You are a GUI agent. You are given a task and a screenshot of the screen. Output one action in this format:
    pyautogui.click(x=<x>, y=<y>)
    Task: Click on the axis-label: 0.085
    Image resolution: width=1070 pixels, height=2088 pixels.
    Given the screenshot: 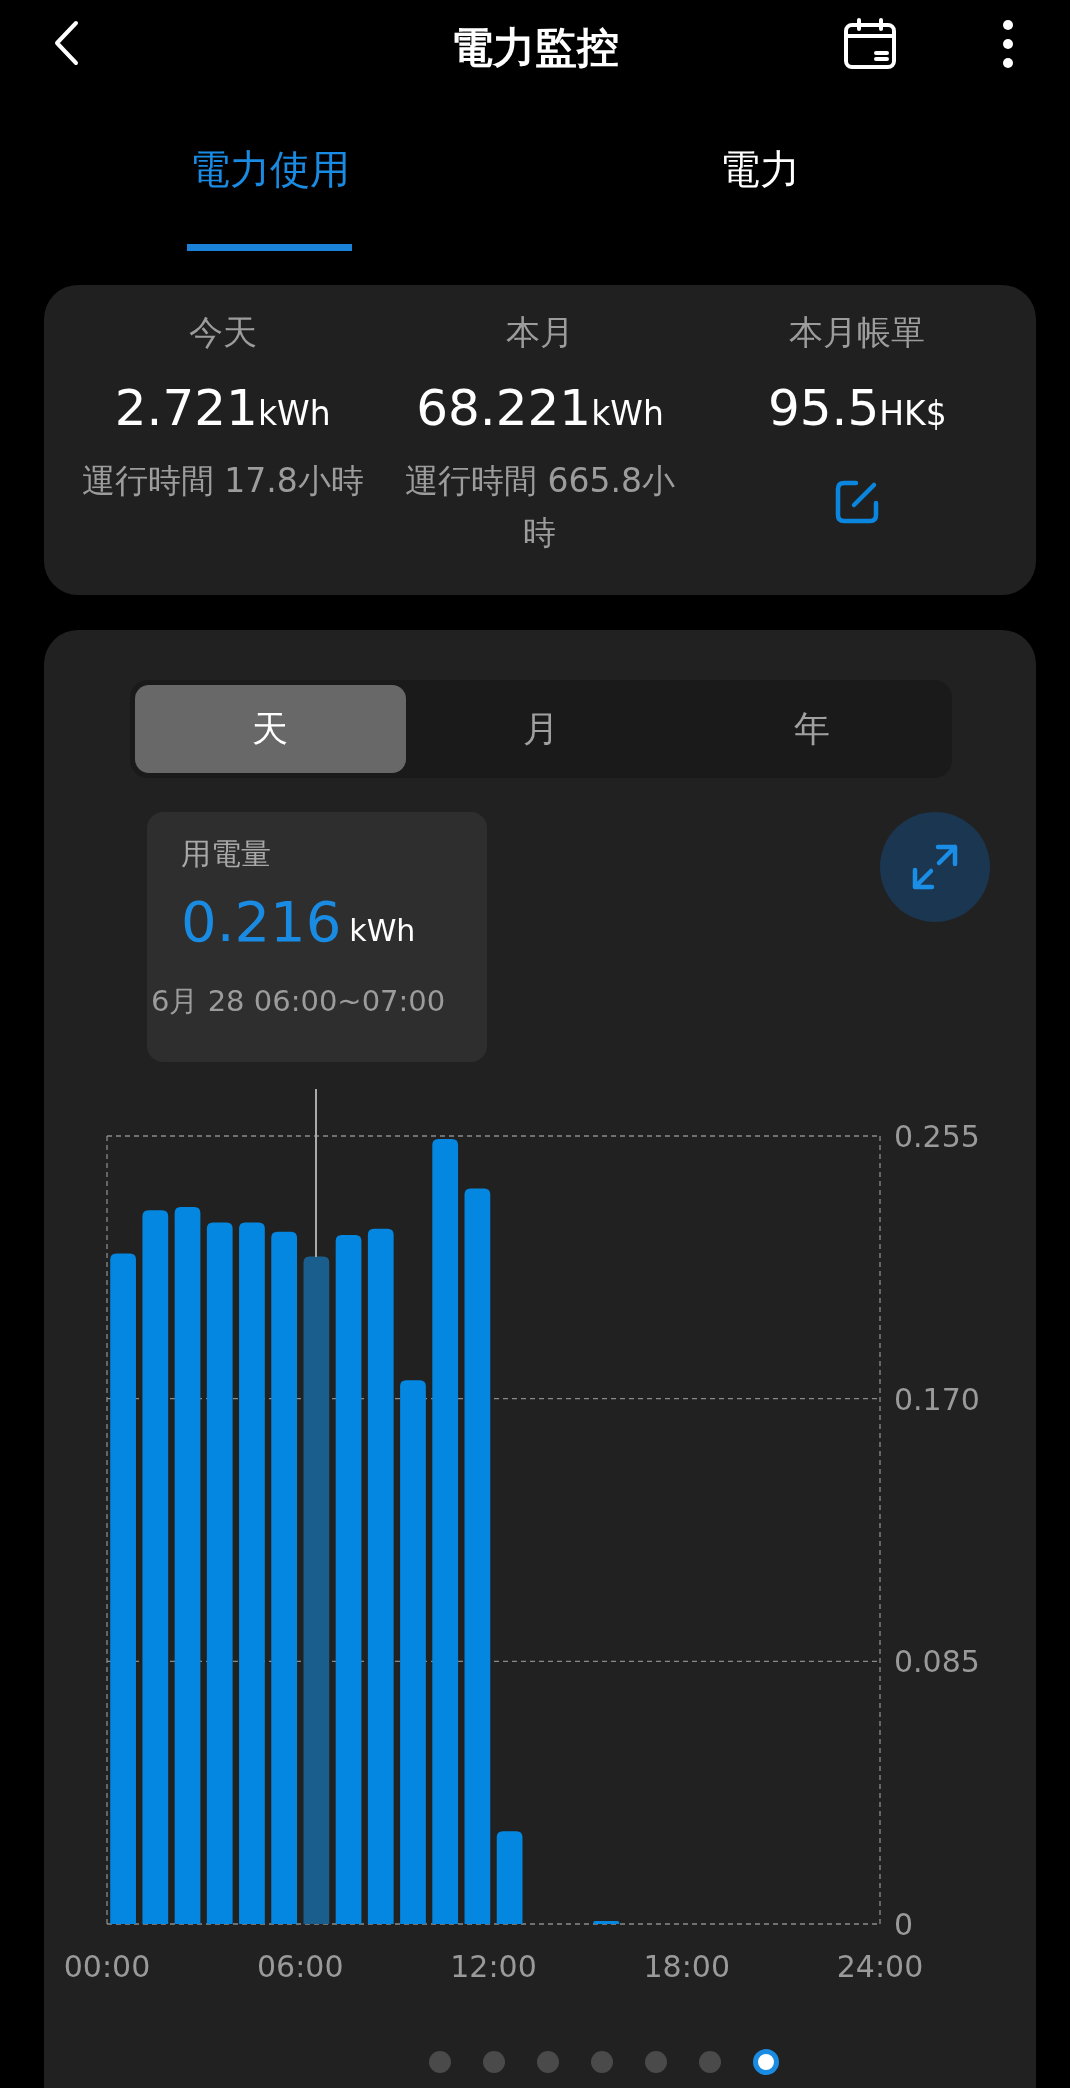 What is the action you would take?
    pyautogui.click(x=937, y=1662)
    